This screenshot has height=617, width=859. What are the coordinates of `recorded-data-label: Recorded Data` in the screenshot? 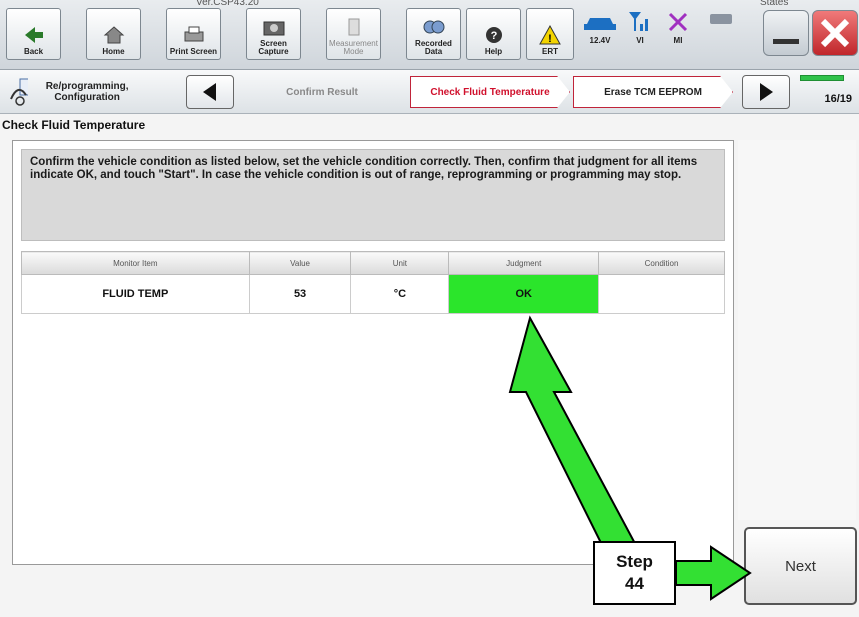 It's located at (433, 47).